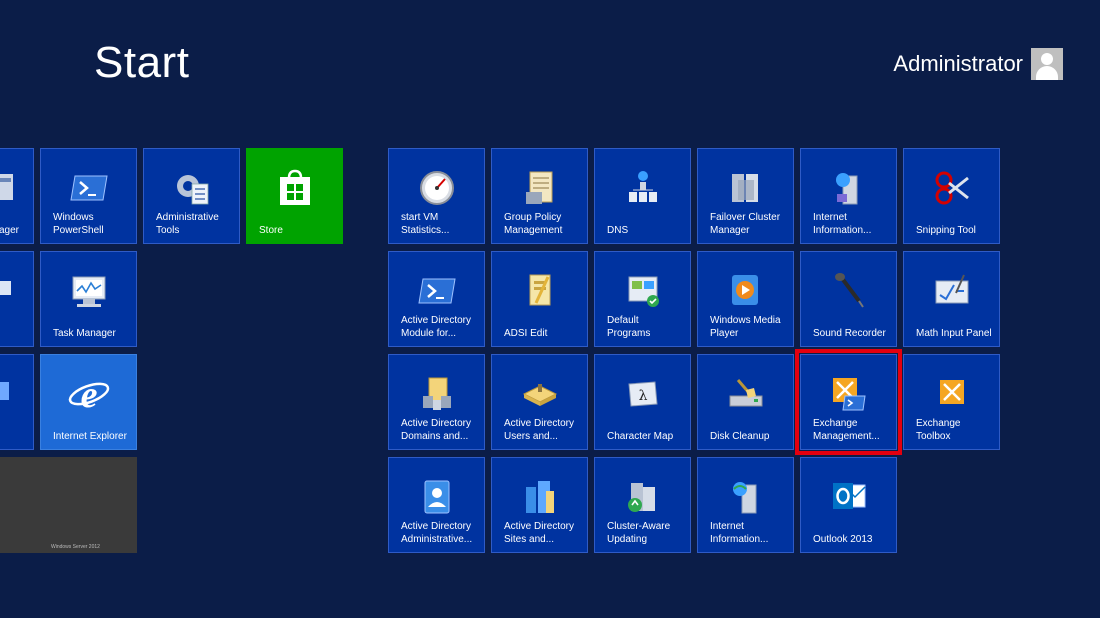 This screenshot has width=1100, height=618. What do you see at coordinates (187, 224) in the screenshot?
I see `tile-label: Administrative Tools` at bounding box center [187, 224].